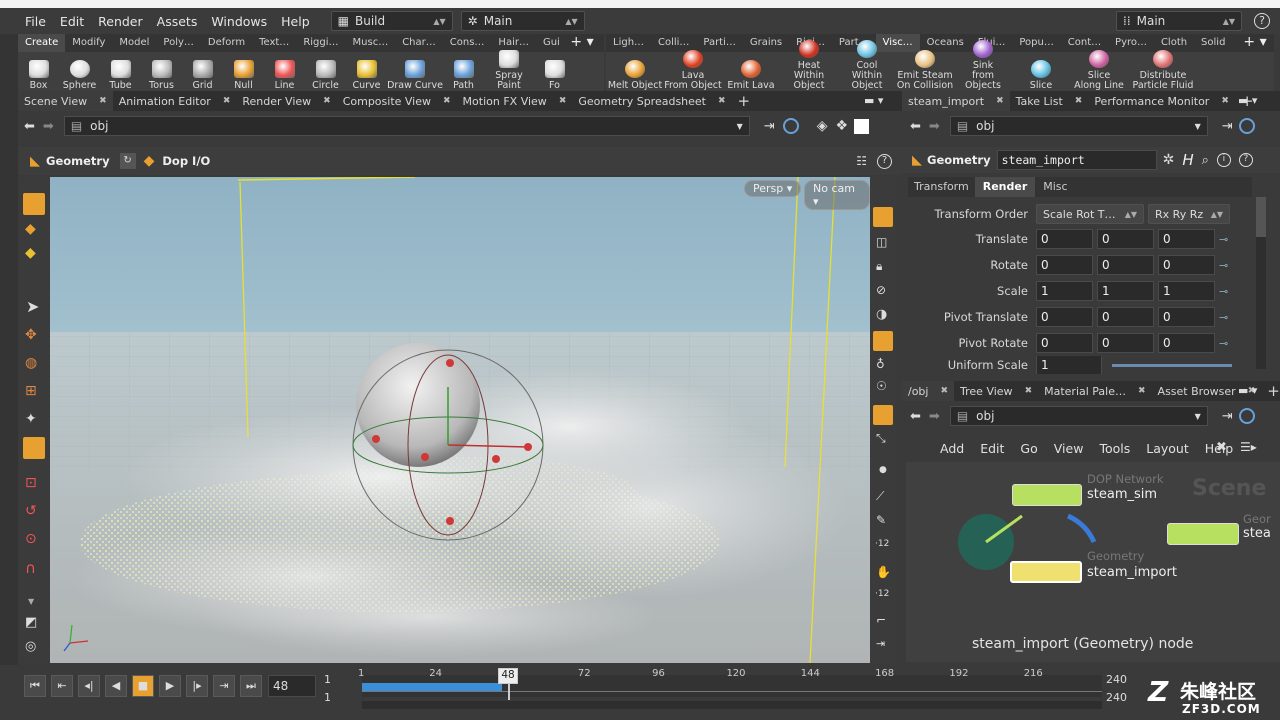  Describe the element at coordinates (1205, 160) in the screenshot. I see `search-icon: ⌕` at that location.